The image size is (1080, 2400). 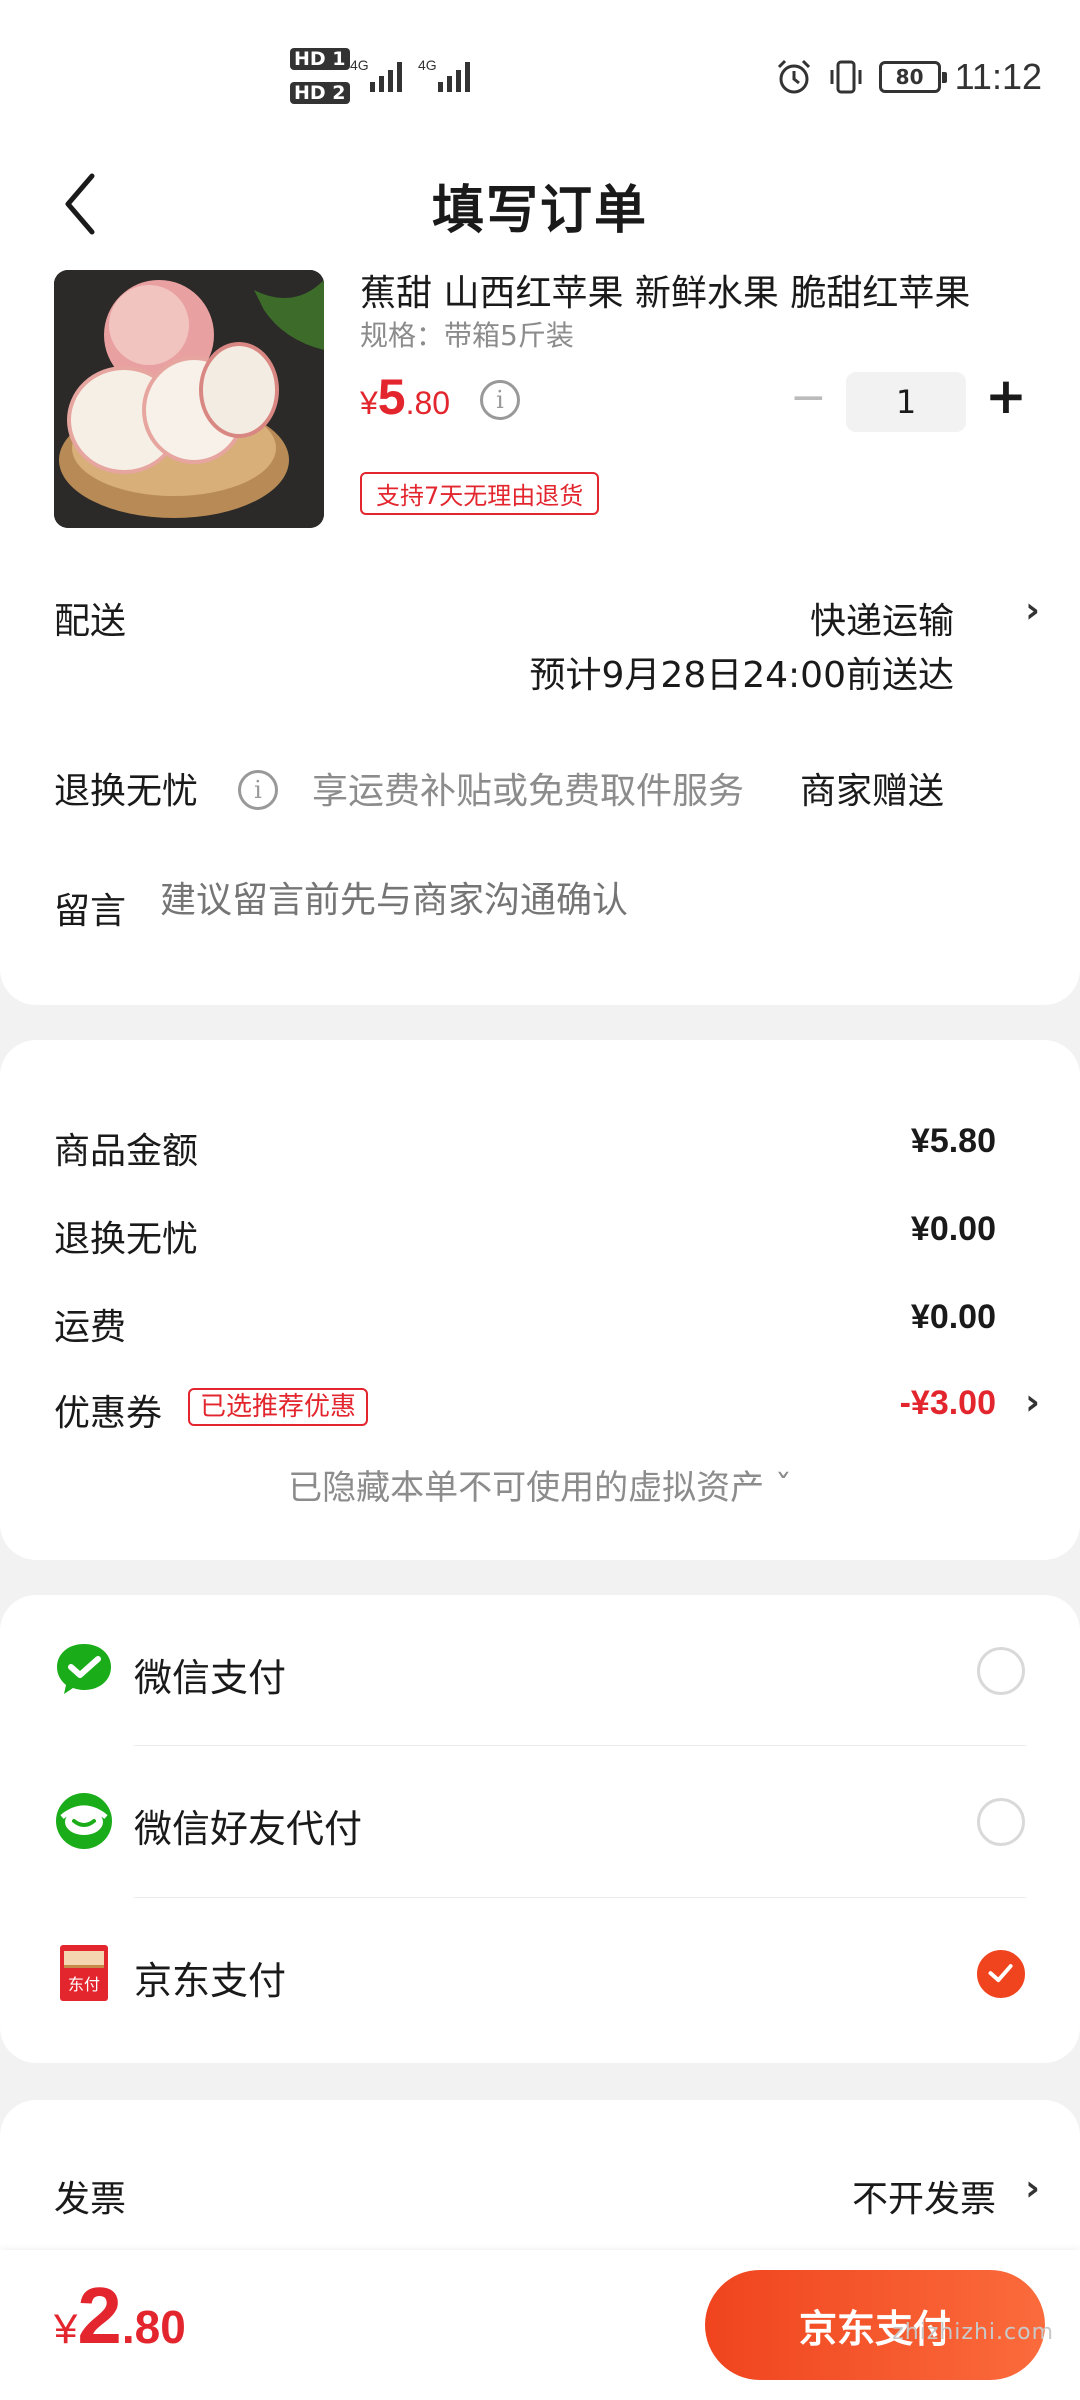 What do you see at coordinates (153, 2327) in the screenshot?
I see `total-decimal: .80` at bounding box center [153, 2327].